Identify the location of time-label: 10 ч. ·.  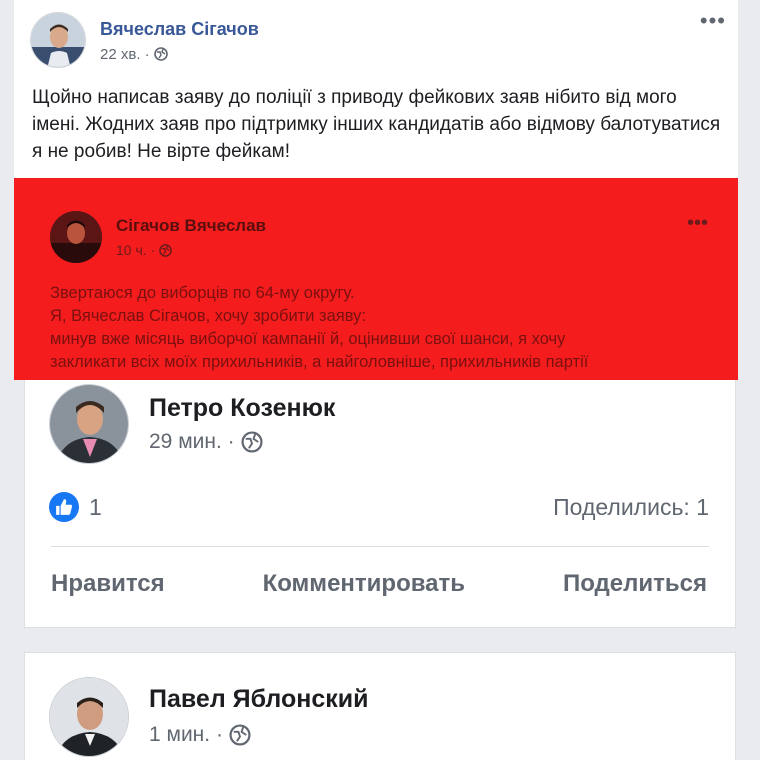
(136, 250).